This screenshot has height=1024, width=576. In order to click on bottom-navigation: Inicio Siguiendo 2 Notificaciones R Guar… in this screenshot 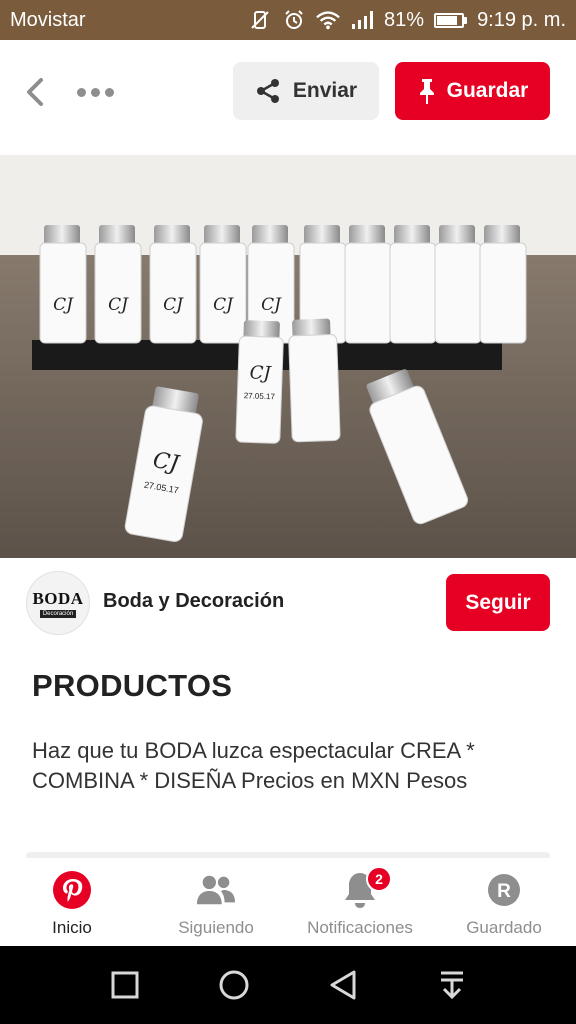, I will do `click(288, 902)`.